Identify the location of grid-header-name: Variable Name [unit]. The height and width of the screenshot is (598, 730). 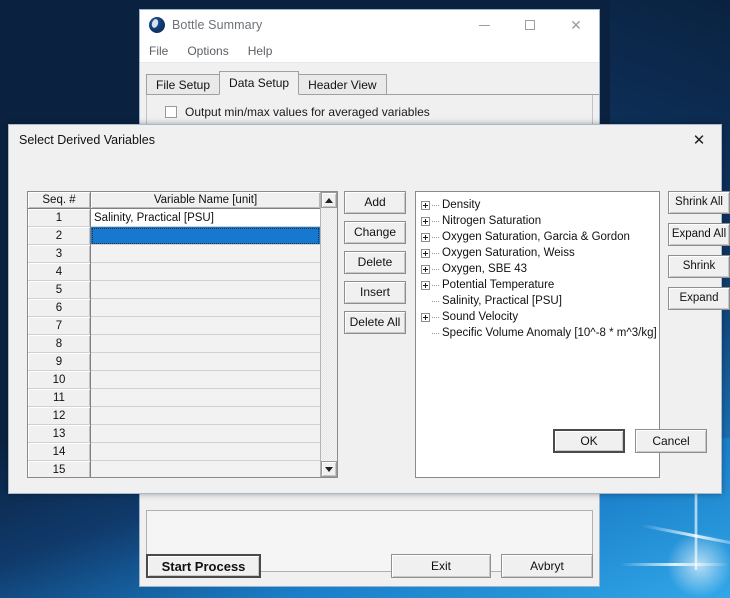
(205, 200).